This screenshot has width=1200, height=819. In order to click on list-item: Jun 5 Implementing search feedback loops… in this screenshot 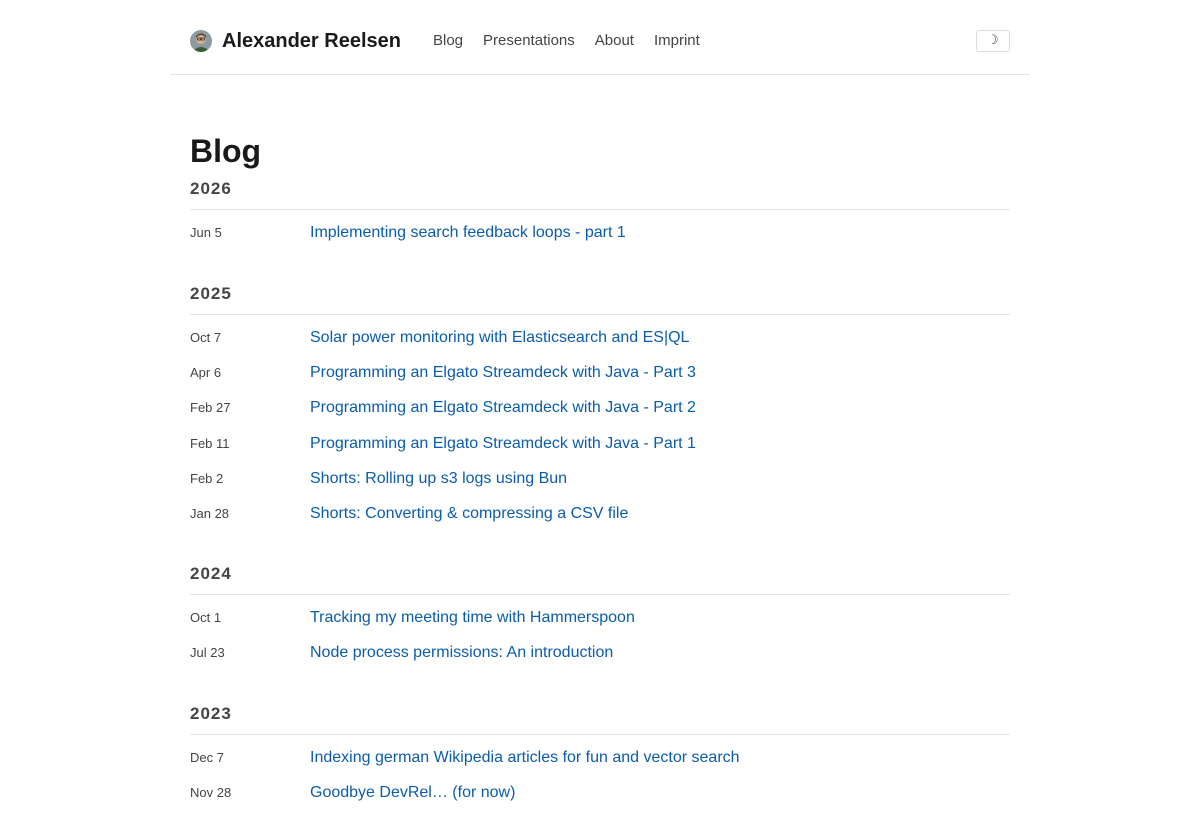, I will do `click(600, 241)`.